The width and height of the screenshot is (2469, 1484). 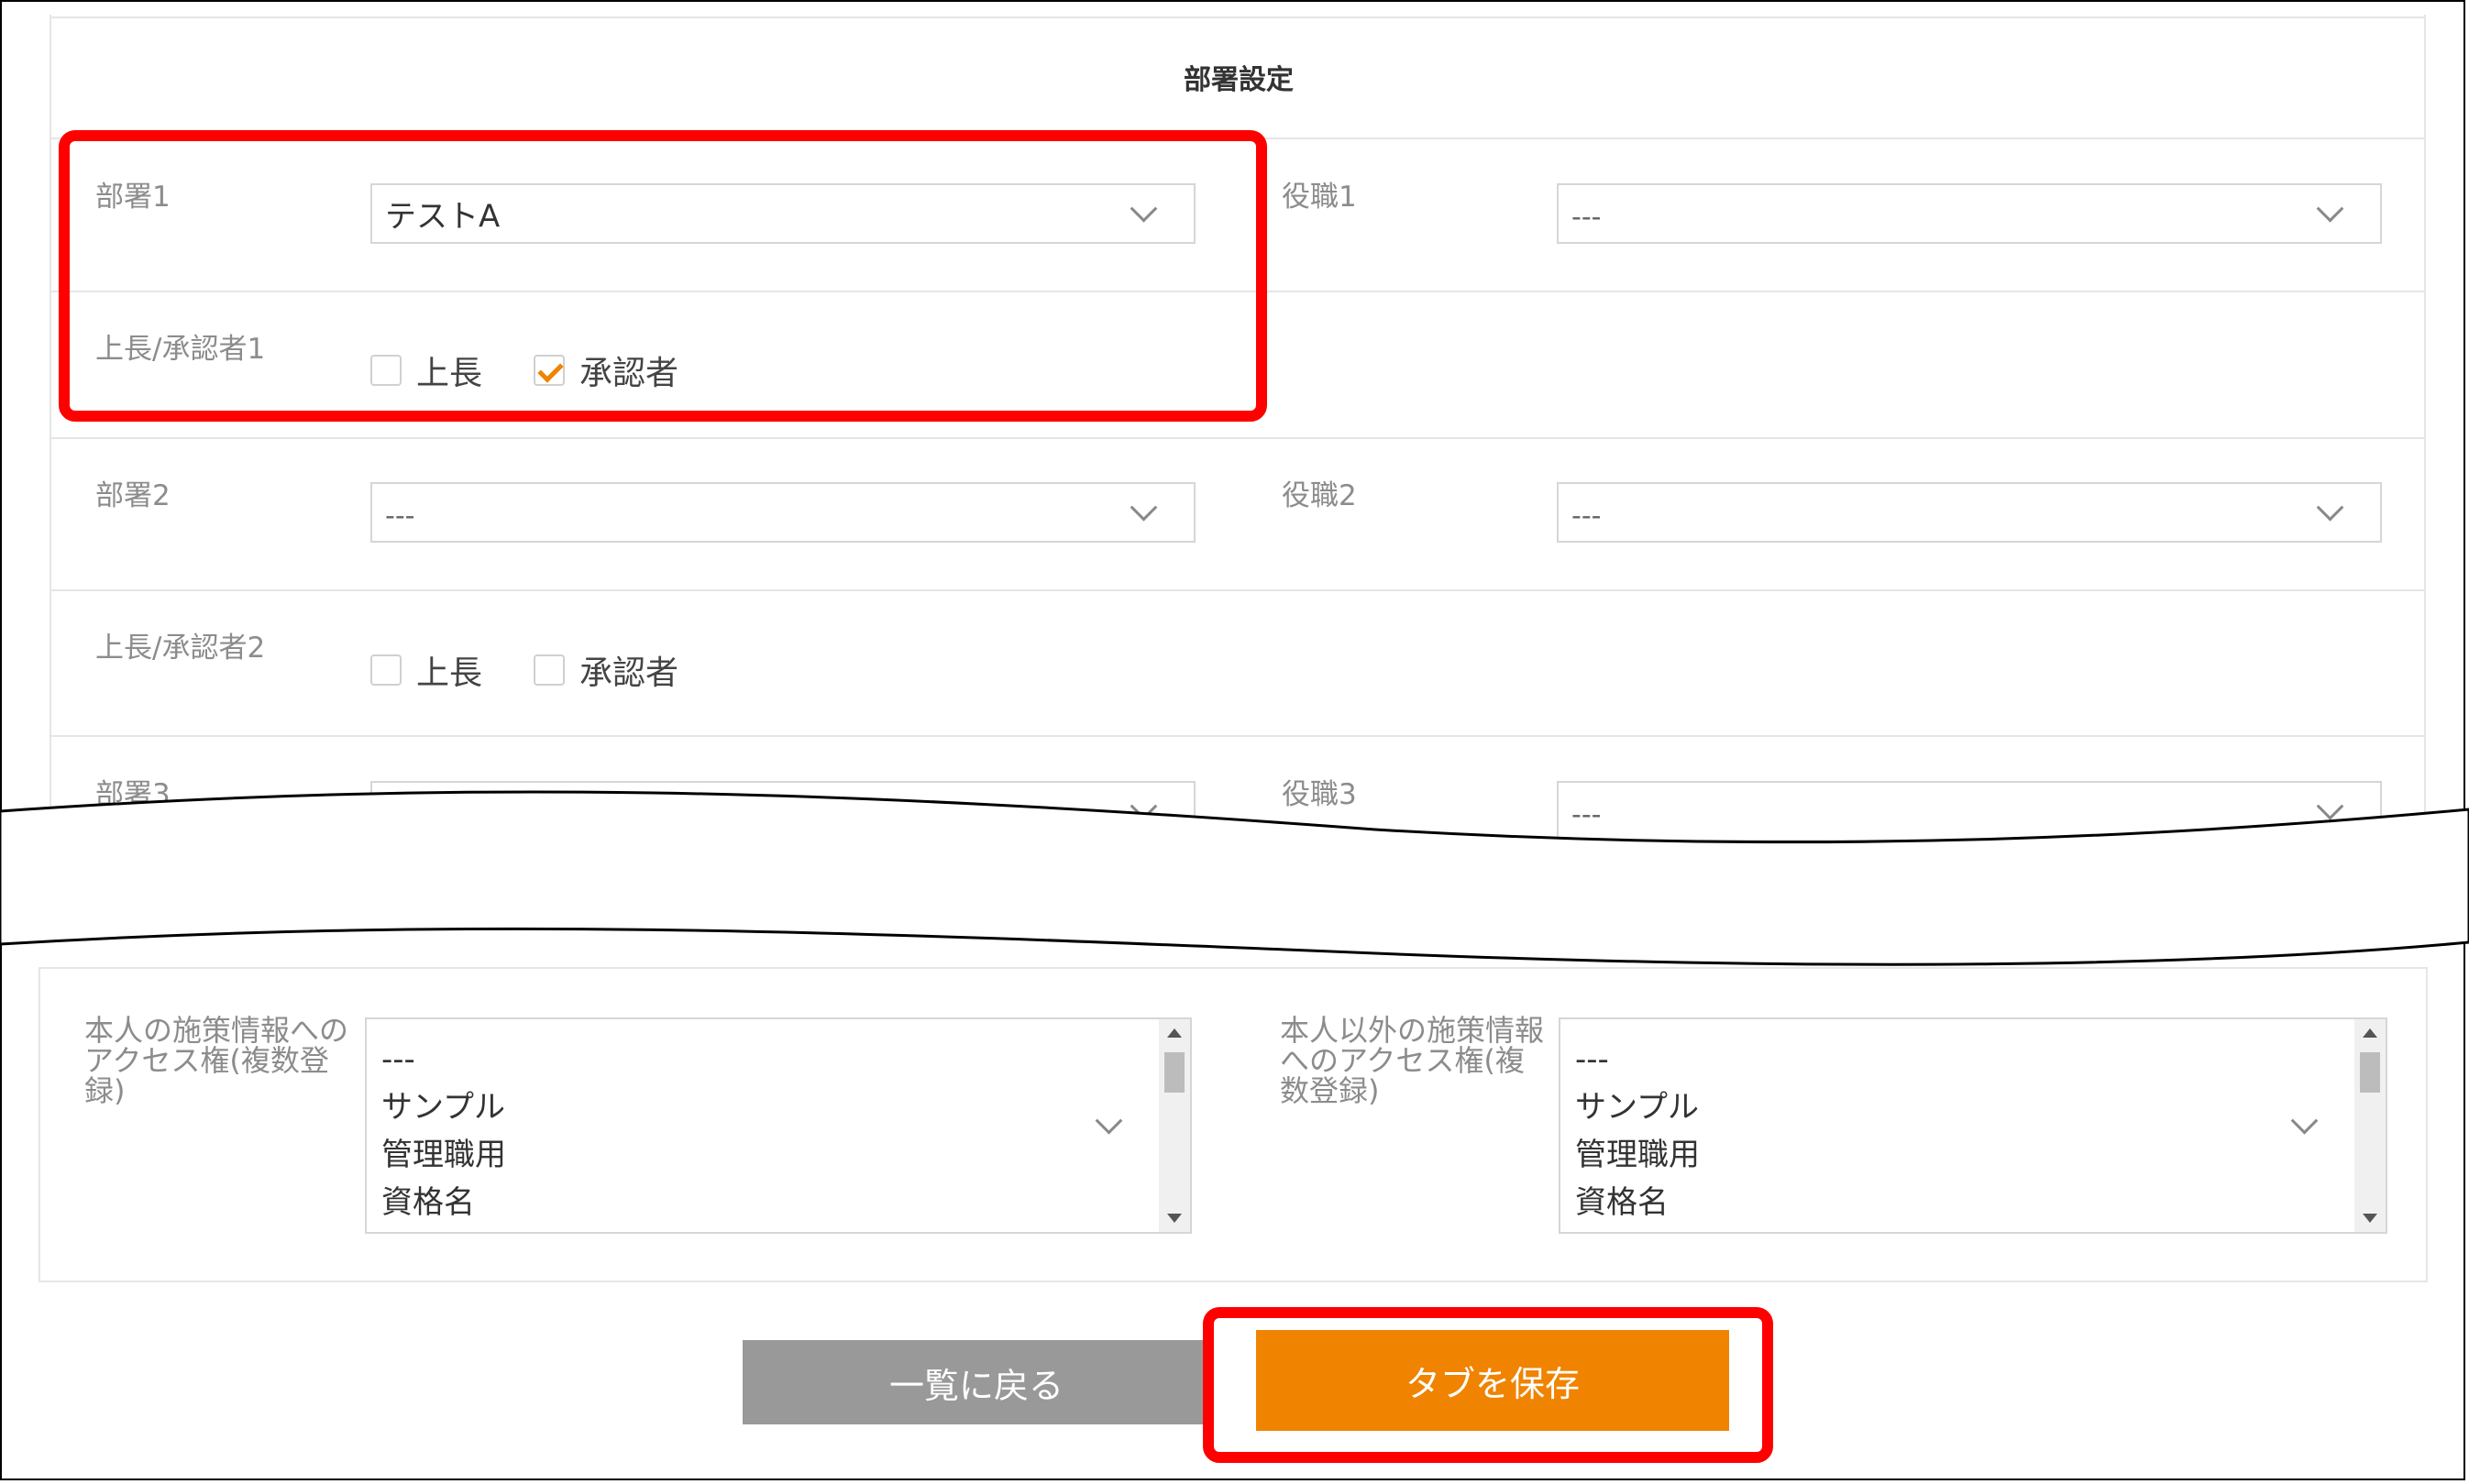 I want to click on self-access-label-line1: 本人の施策情報への, so click(x=216, y=1030).